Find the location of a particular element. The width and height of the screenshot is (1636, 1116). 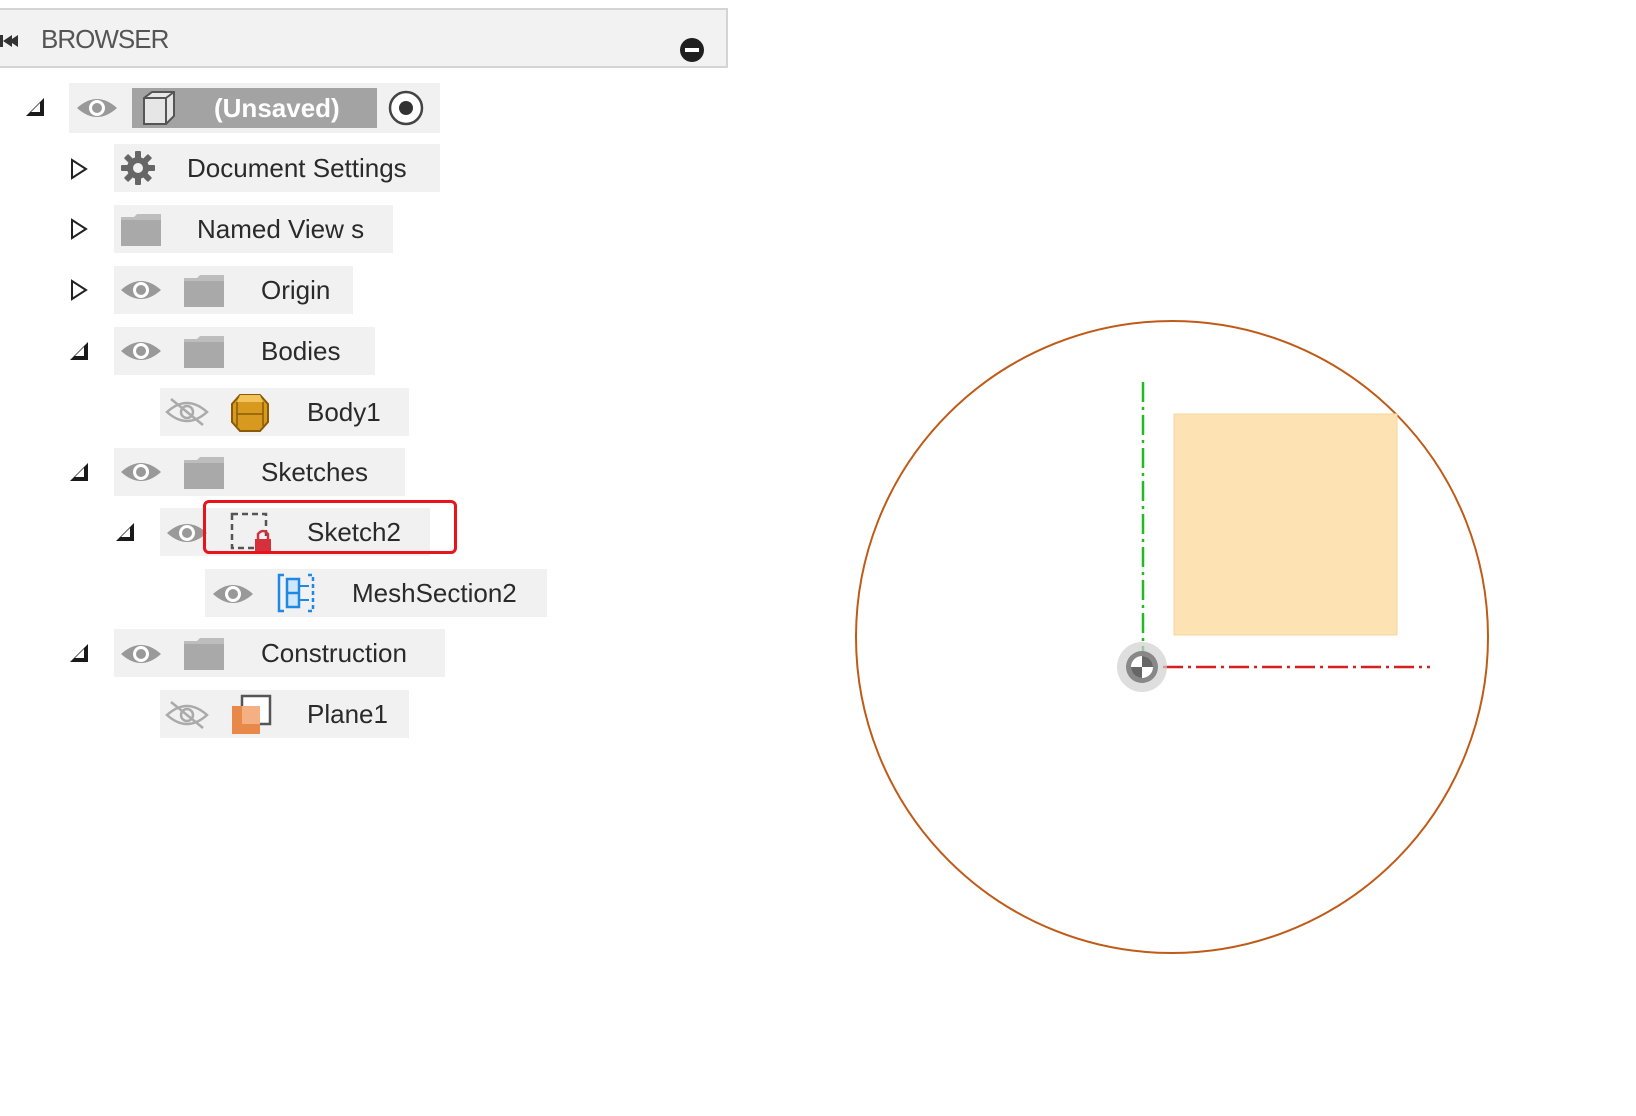

tree-label-origin: Origin is located at coordinates (296, 290).